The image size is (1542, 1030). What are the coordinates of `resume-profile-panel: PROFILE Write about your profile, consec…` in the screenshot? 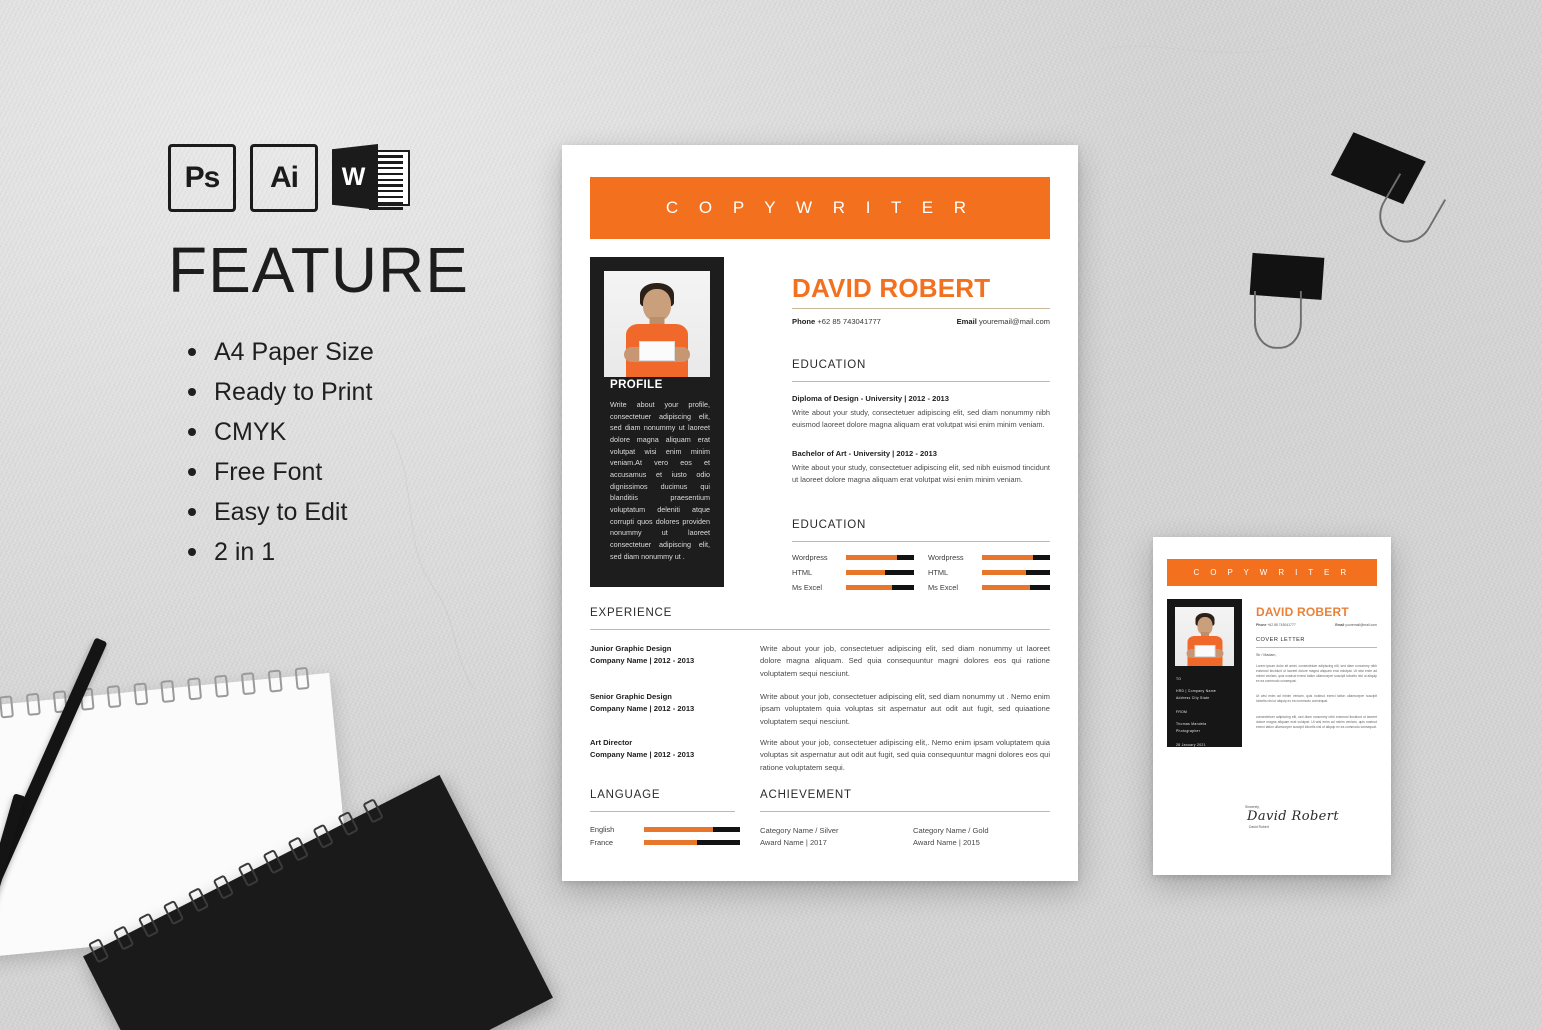 It's located at (657, 422).